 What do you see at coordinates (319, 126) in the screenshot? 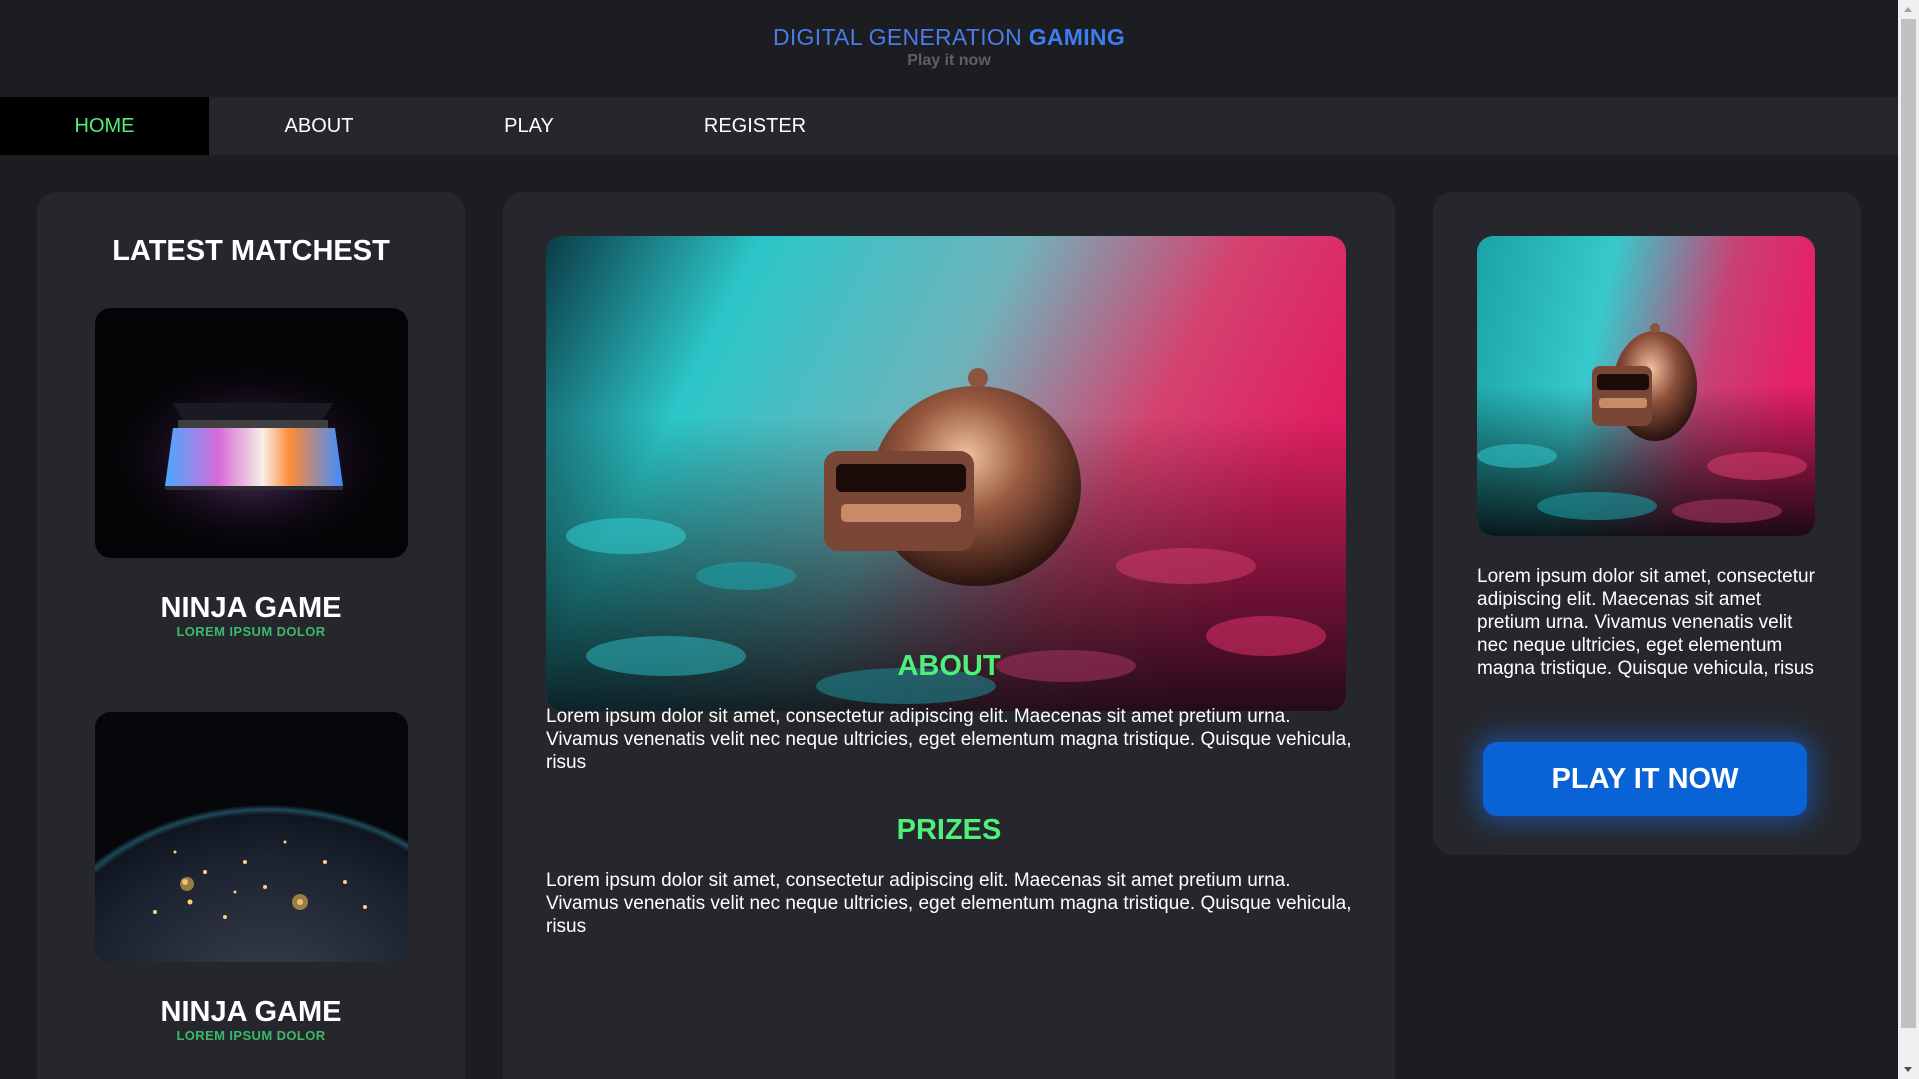
I see `nav-about: ABOUT` at bounding box center [319, 126].